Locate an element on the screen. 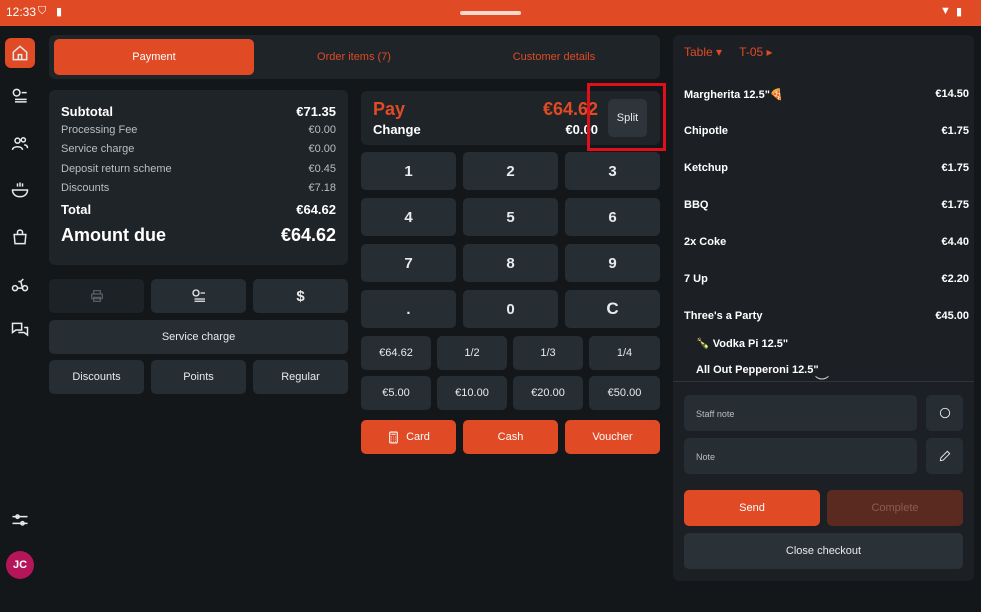  tab-payment: Payment is located at coordinates (154, 57).